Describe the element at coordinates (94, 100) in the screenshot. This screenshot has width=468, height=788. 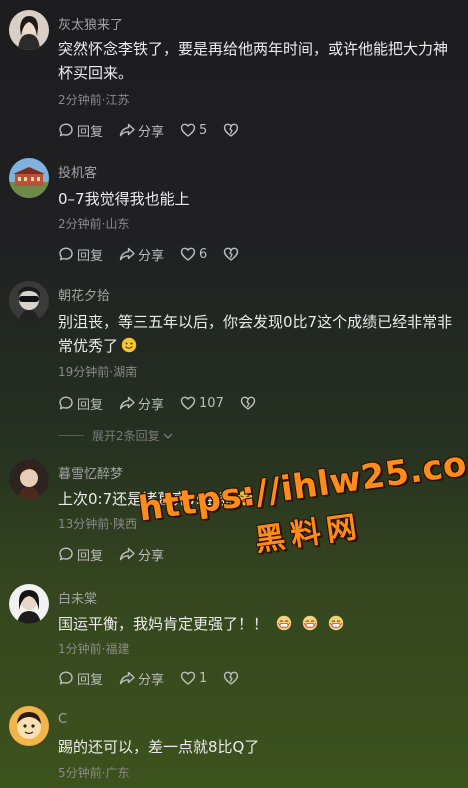
I see `comment-meta: 2分钟前·江苏` at that location.